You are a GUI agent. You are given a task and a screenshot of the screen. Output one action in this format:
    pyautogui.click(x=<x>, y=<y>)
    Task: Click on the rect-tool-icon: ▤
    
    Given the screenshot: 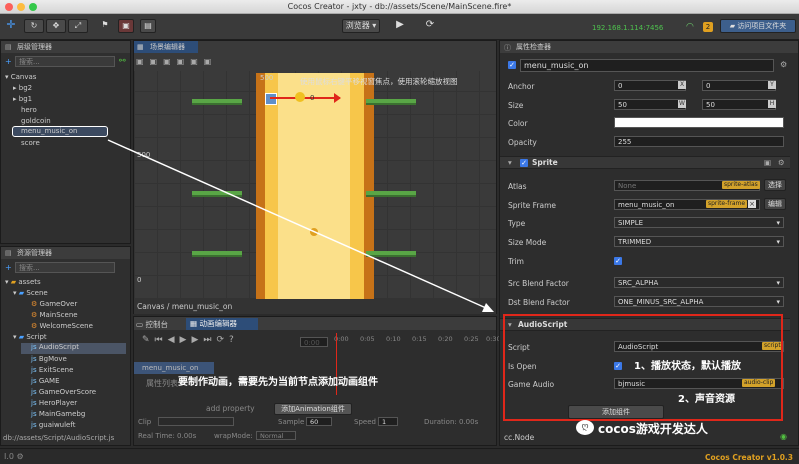 What is the action you would take?
    pyautogui.click(x=148, y=26)
    